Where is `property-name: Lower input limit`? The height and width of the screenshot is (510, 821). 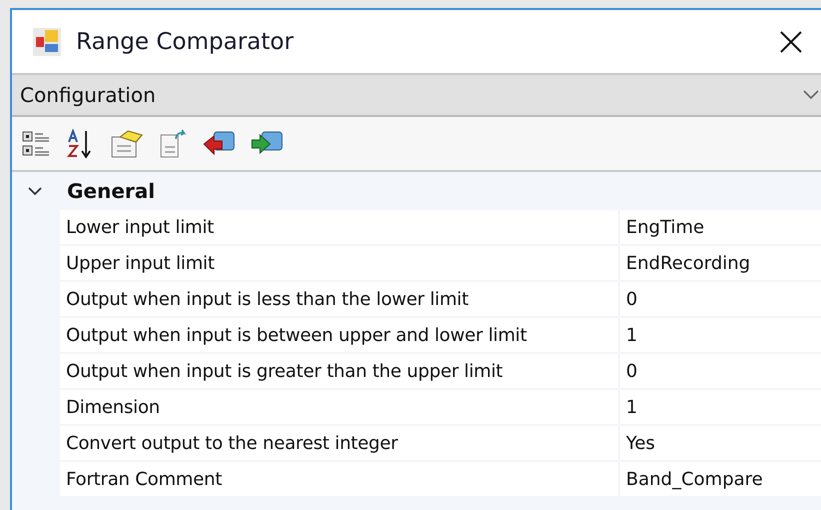 property-name: Lower input limit is located at coordinates (339, 227).